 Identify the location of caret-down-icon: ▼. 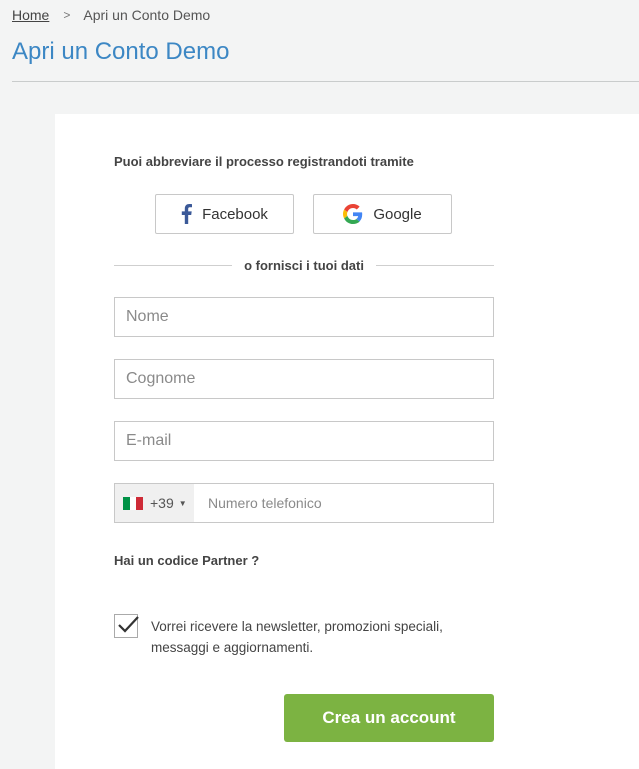
(182, 503).